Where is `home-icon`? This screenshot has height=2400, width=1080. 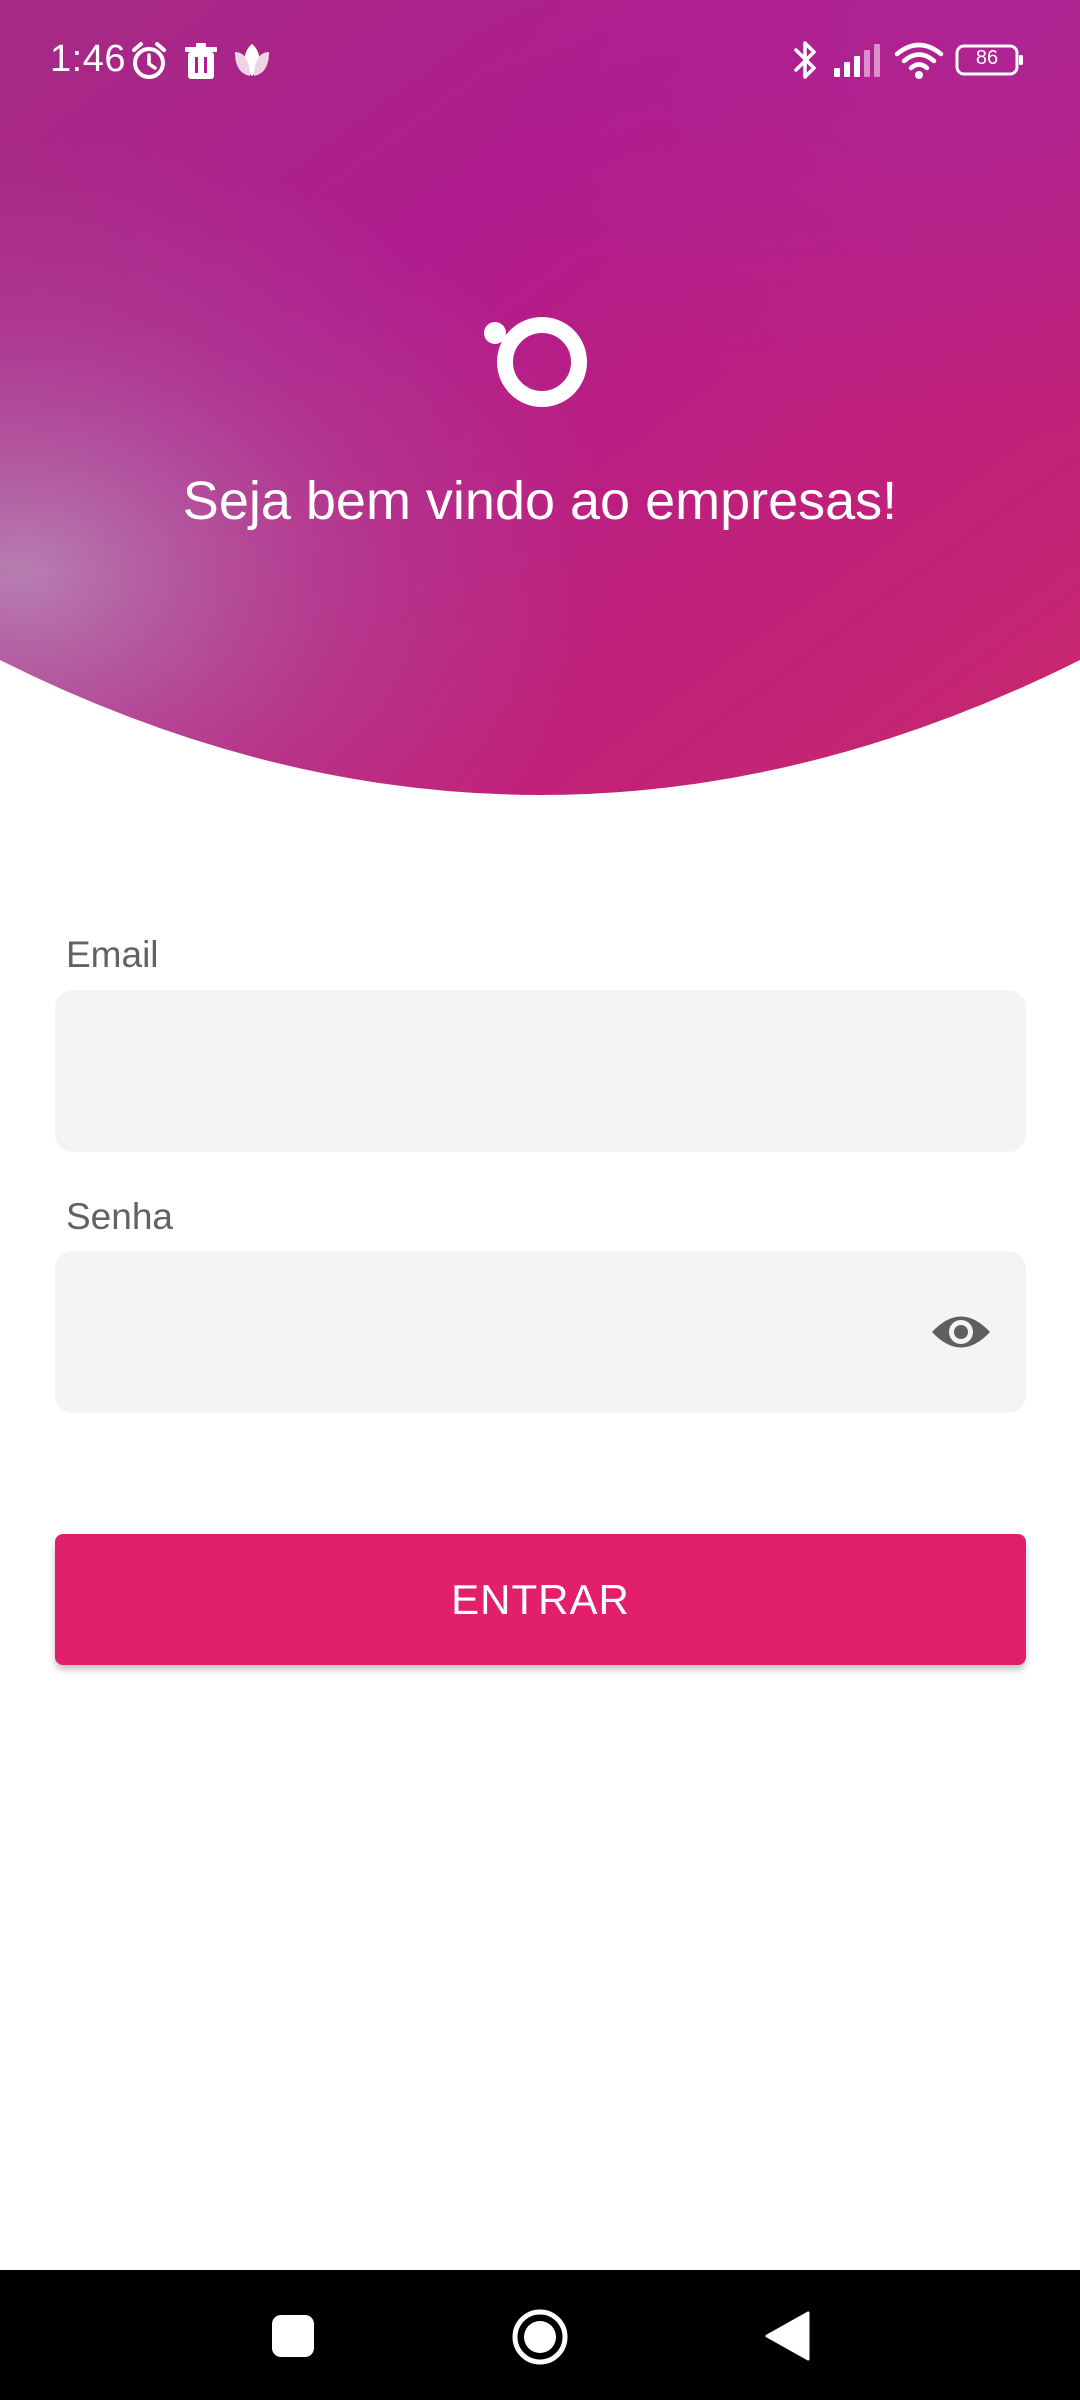 home-icon is located at coordinates (540, 2337).